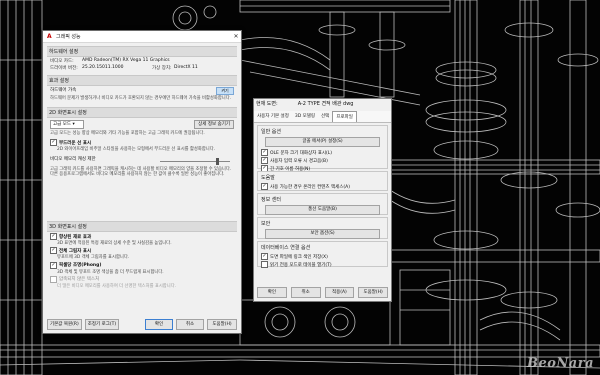  Describe the element at coordinates (322, 204) in the screenshot. I see `info-center-group: 정보 센터 풍선 도움말(B)` at that location.